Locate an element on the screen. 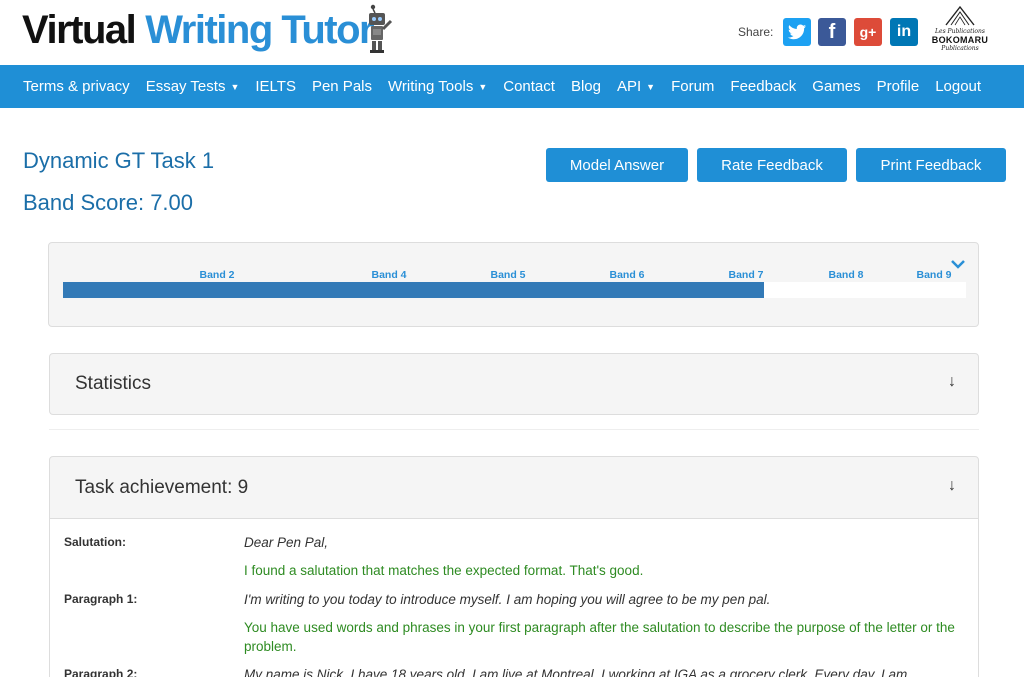  logo-word-writing-tutor: Writing Tutor is located at coordinates (259, 29).